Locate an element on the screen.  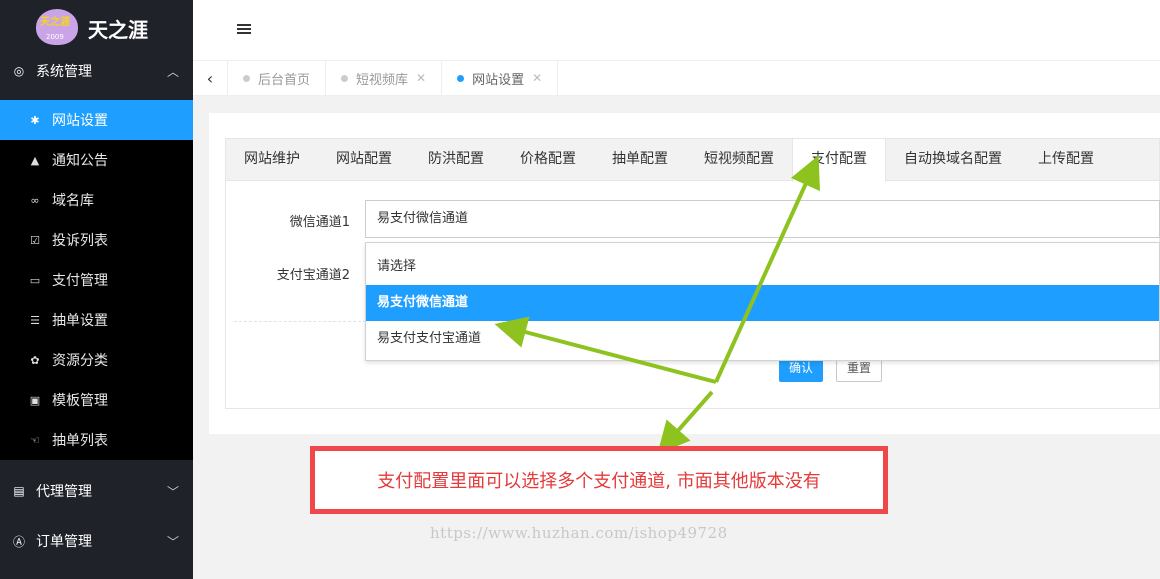
dropdown-option: 易支付支付宝通道 is located at coordinates (762, 339).